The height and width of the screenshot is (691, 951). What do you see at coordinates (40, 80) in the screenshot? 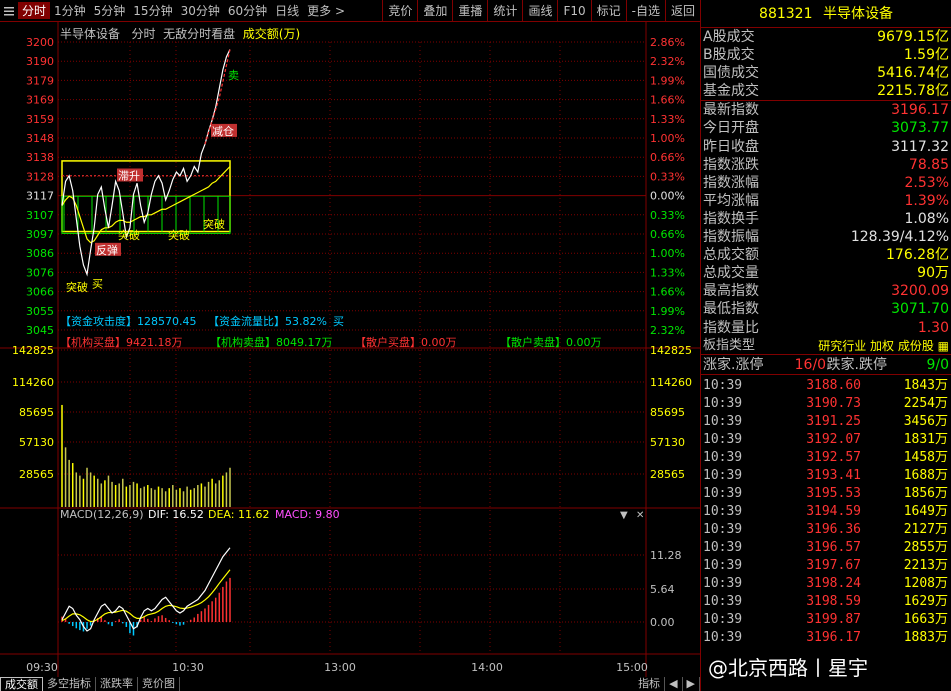
I see `price-tick-label: 3179` at bounding box center [40, 80].